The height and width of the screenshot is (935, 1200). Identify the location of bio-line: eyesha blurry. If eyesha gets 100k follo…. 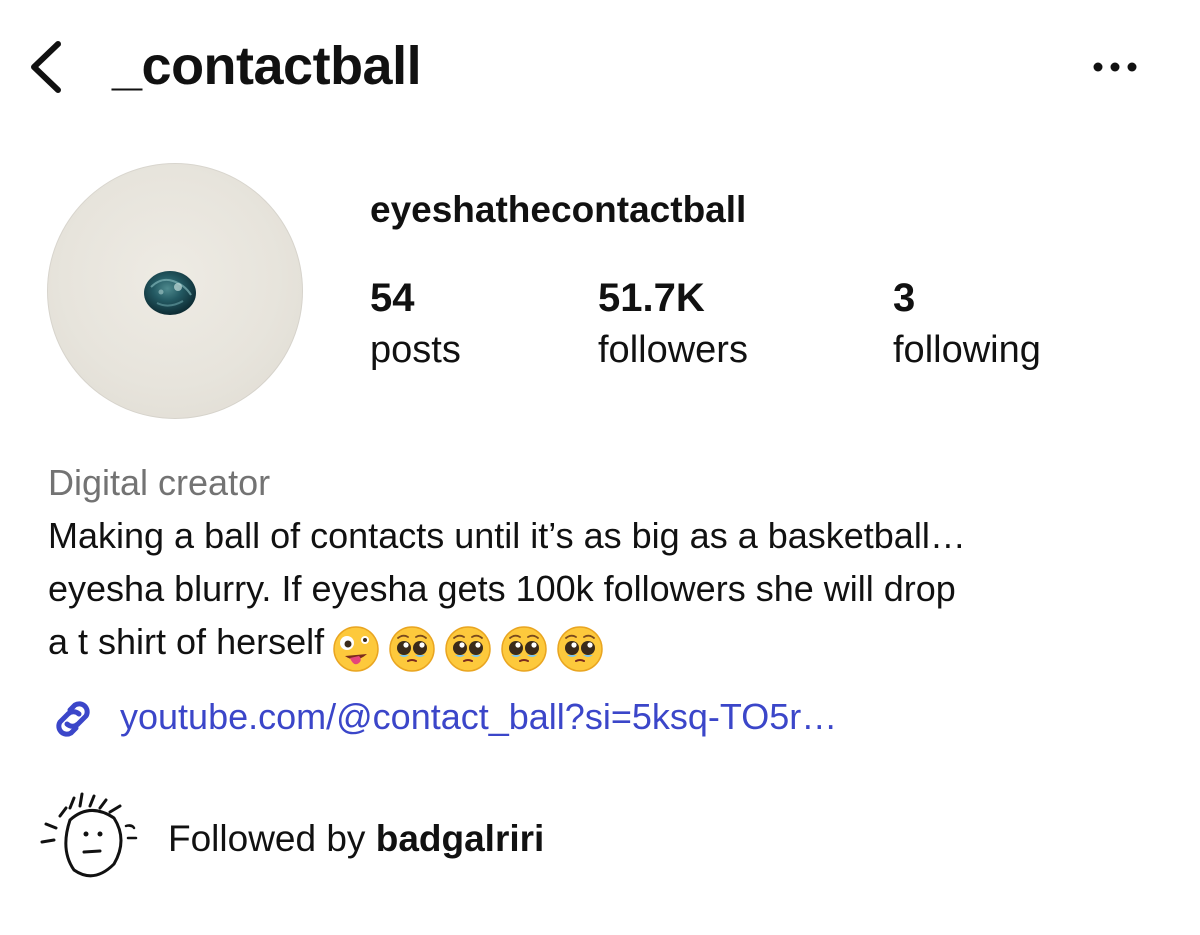
(502, 588).